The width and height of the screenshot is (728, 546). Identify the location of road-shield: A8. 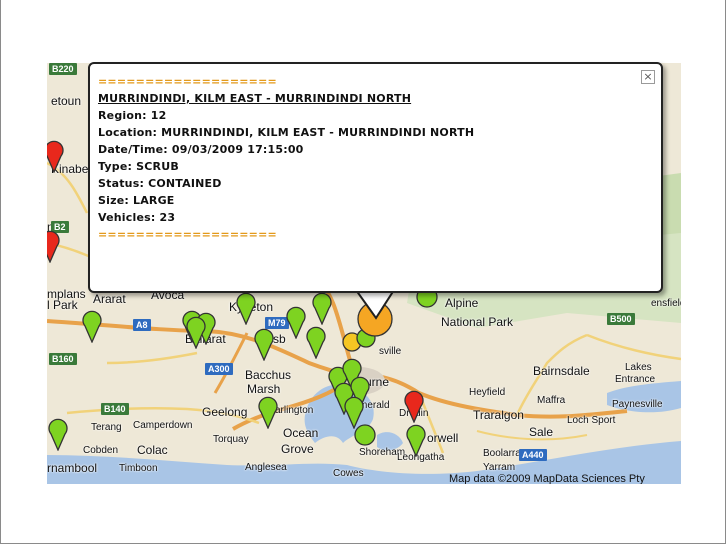
(142, 325).